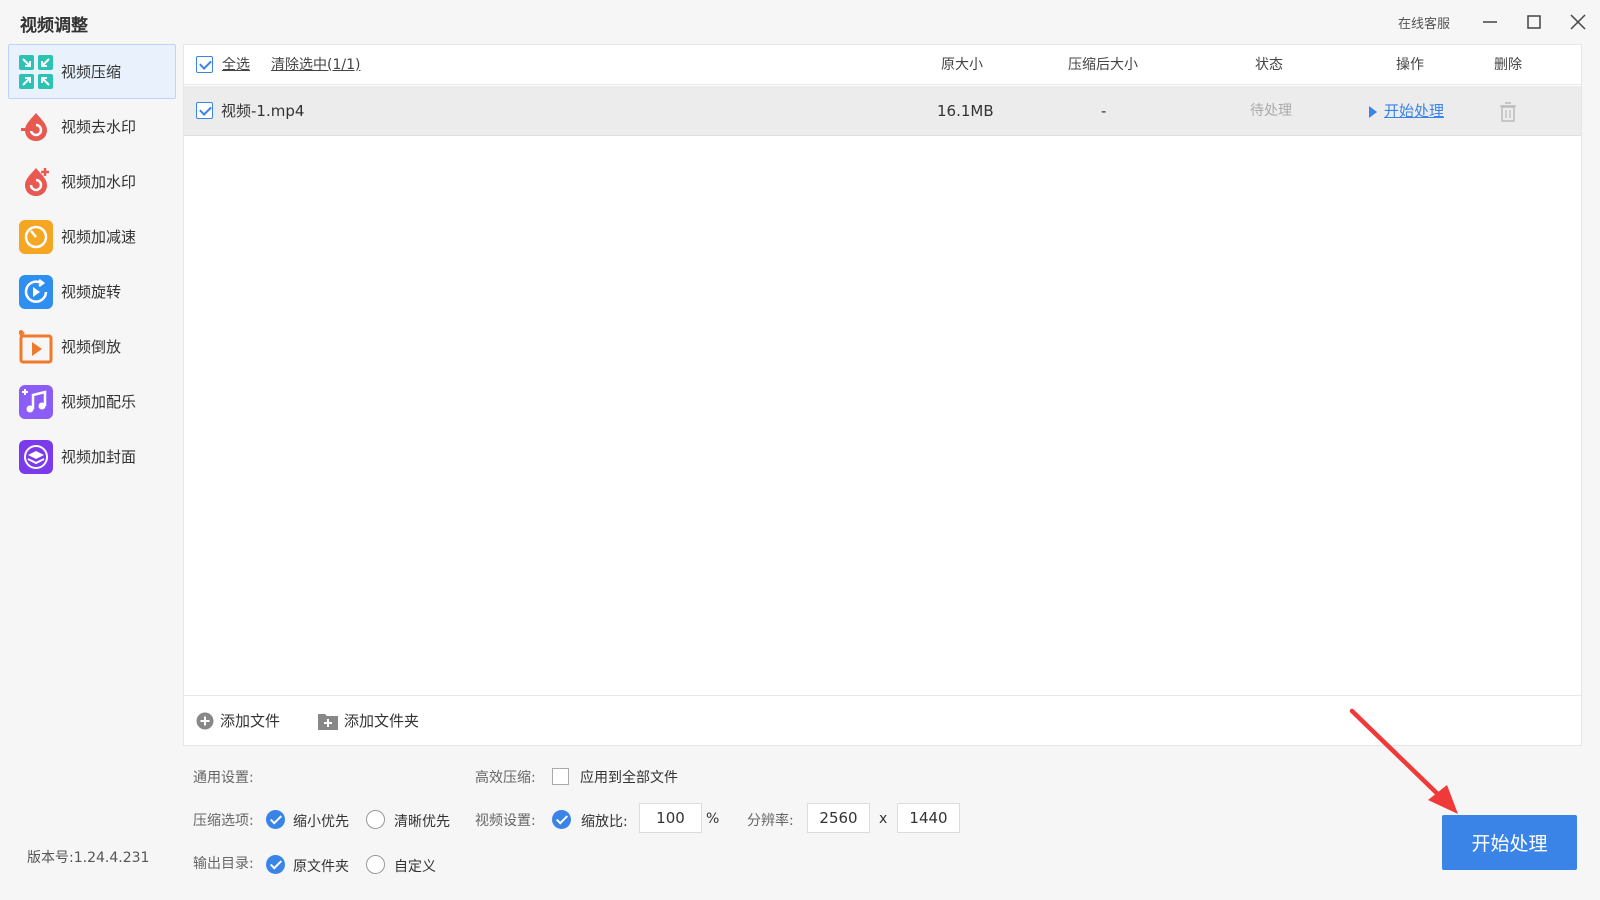 This screenshot has width=1600, height=900. What do you see at coordinates (375, 819) in the screenshot?
I see `clear-first-radio` at bounding box center [375, 819].